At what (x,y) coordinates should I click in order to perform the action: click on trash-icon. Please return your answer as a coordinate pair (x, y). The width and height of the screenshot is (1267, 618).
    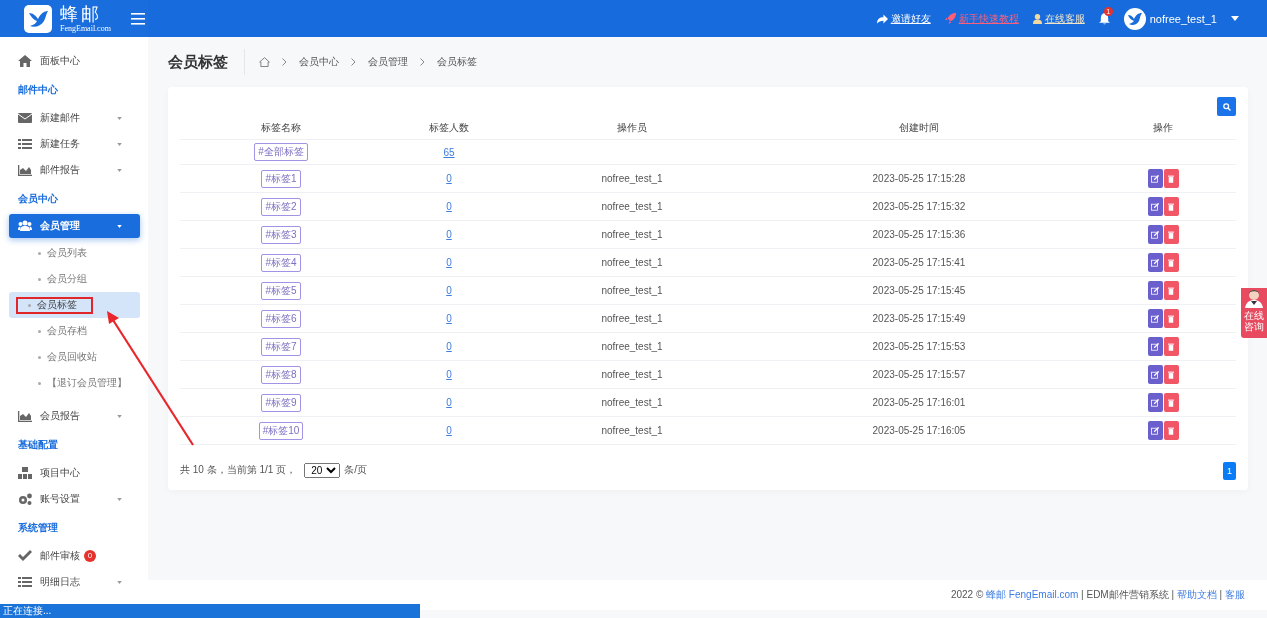
    Looking at the image, I should click on (1171, 178).